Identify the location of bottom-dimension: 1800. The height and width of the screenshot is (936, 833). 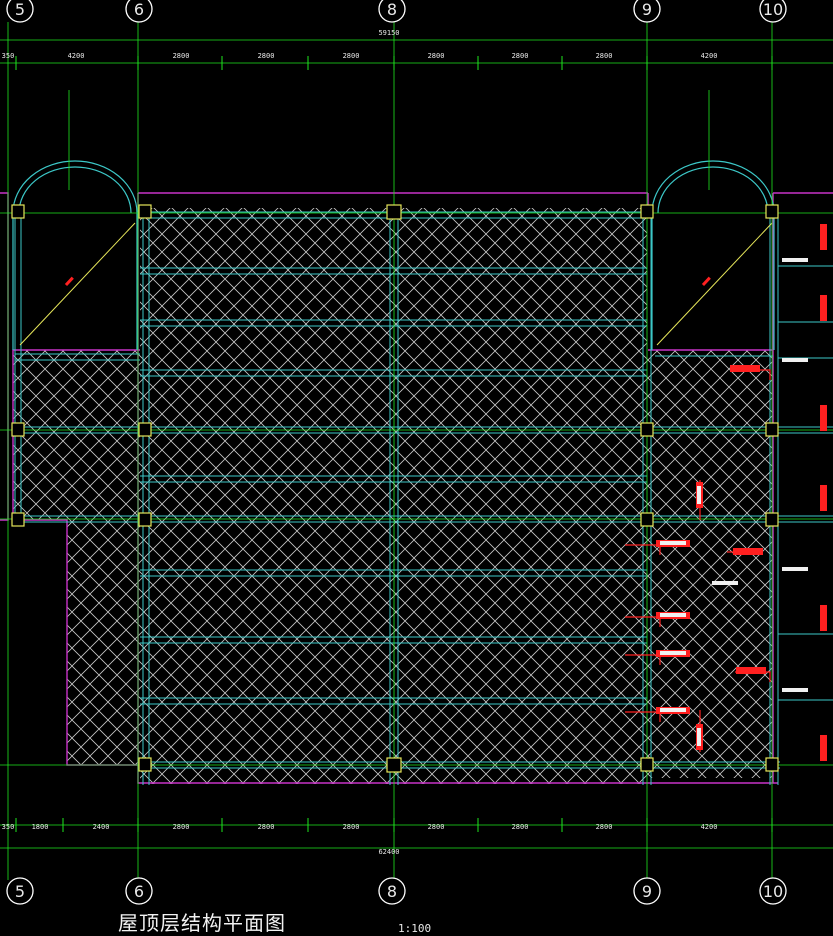
(40, 827).